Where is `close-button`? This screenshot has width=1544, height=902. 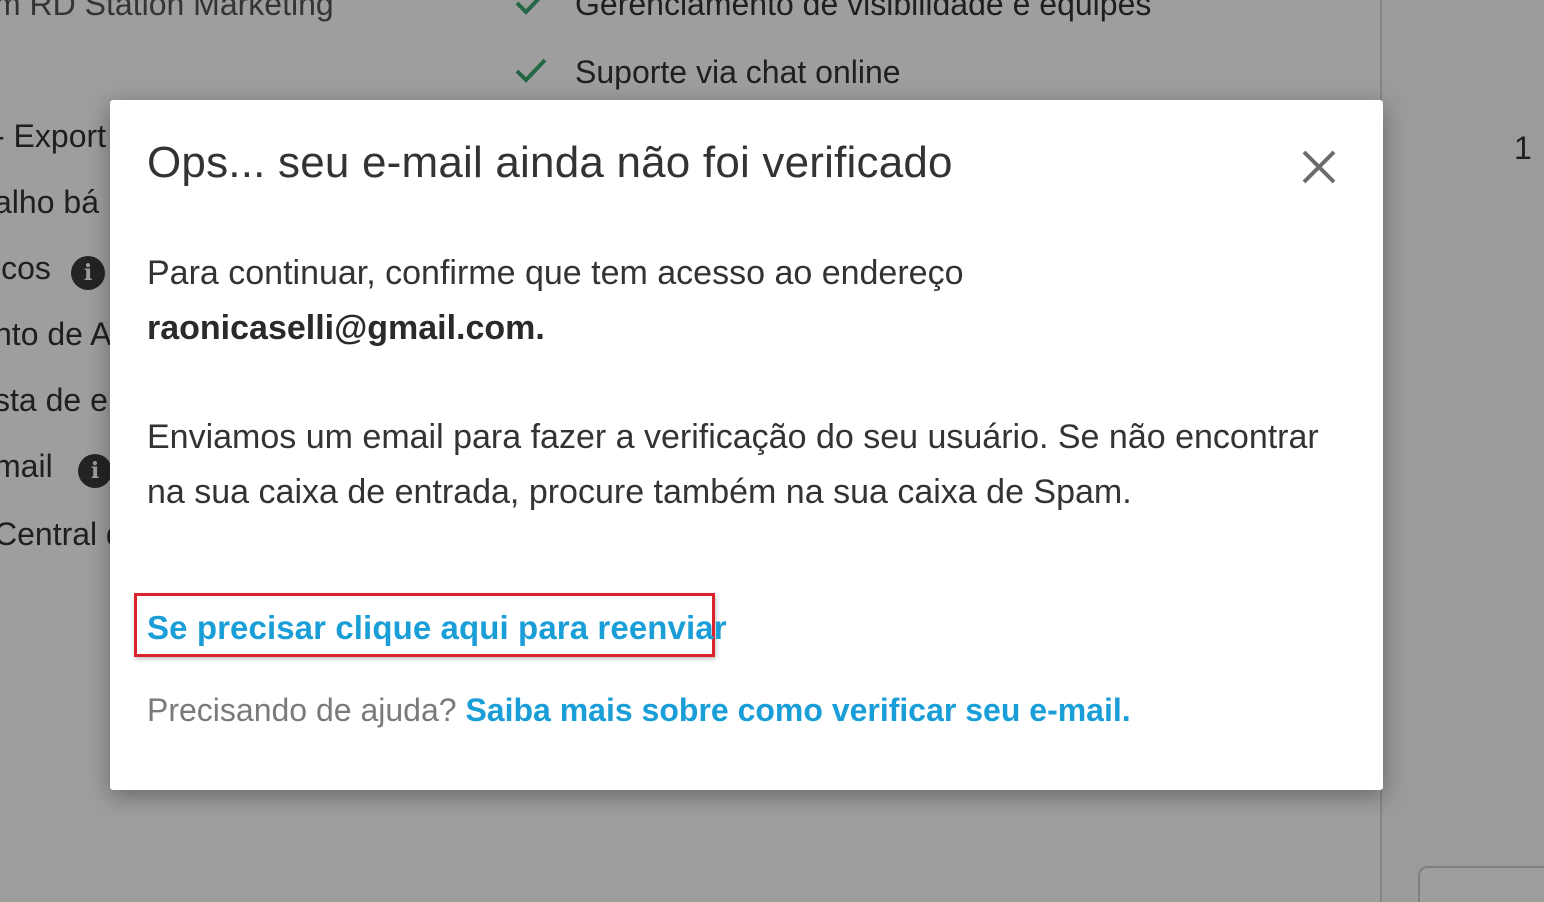 close-button is located at coordinates (1319, 167).